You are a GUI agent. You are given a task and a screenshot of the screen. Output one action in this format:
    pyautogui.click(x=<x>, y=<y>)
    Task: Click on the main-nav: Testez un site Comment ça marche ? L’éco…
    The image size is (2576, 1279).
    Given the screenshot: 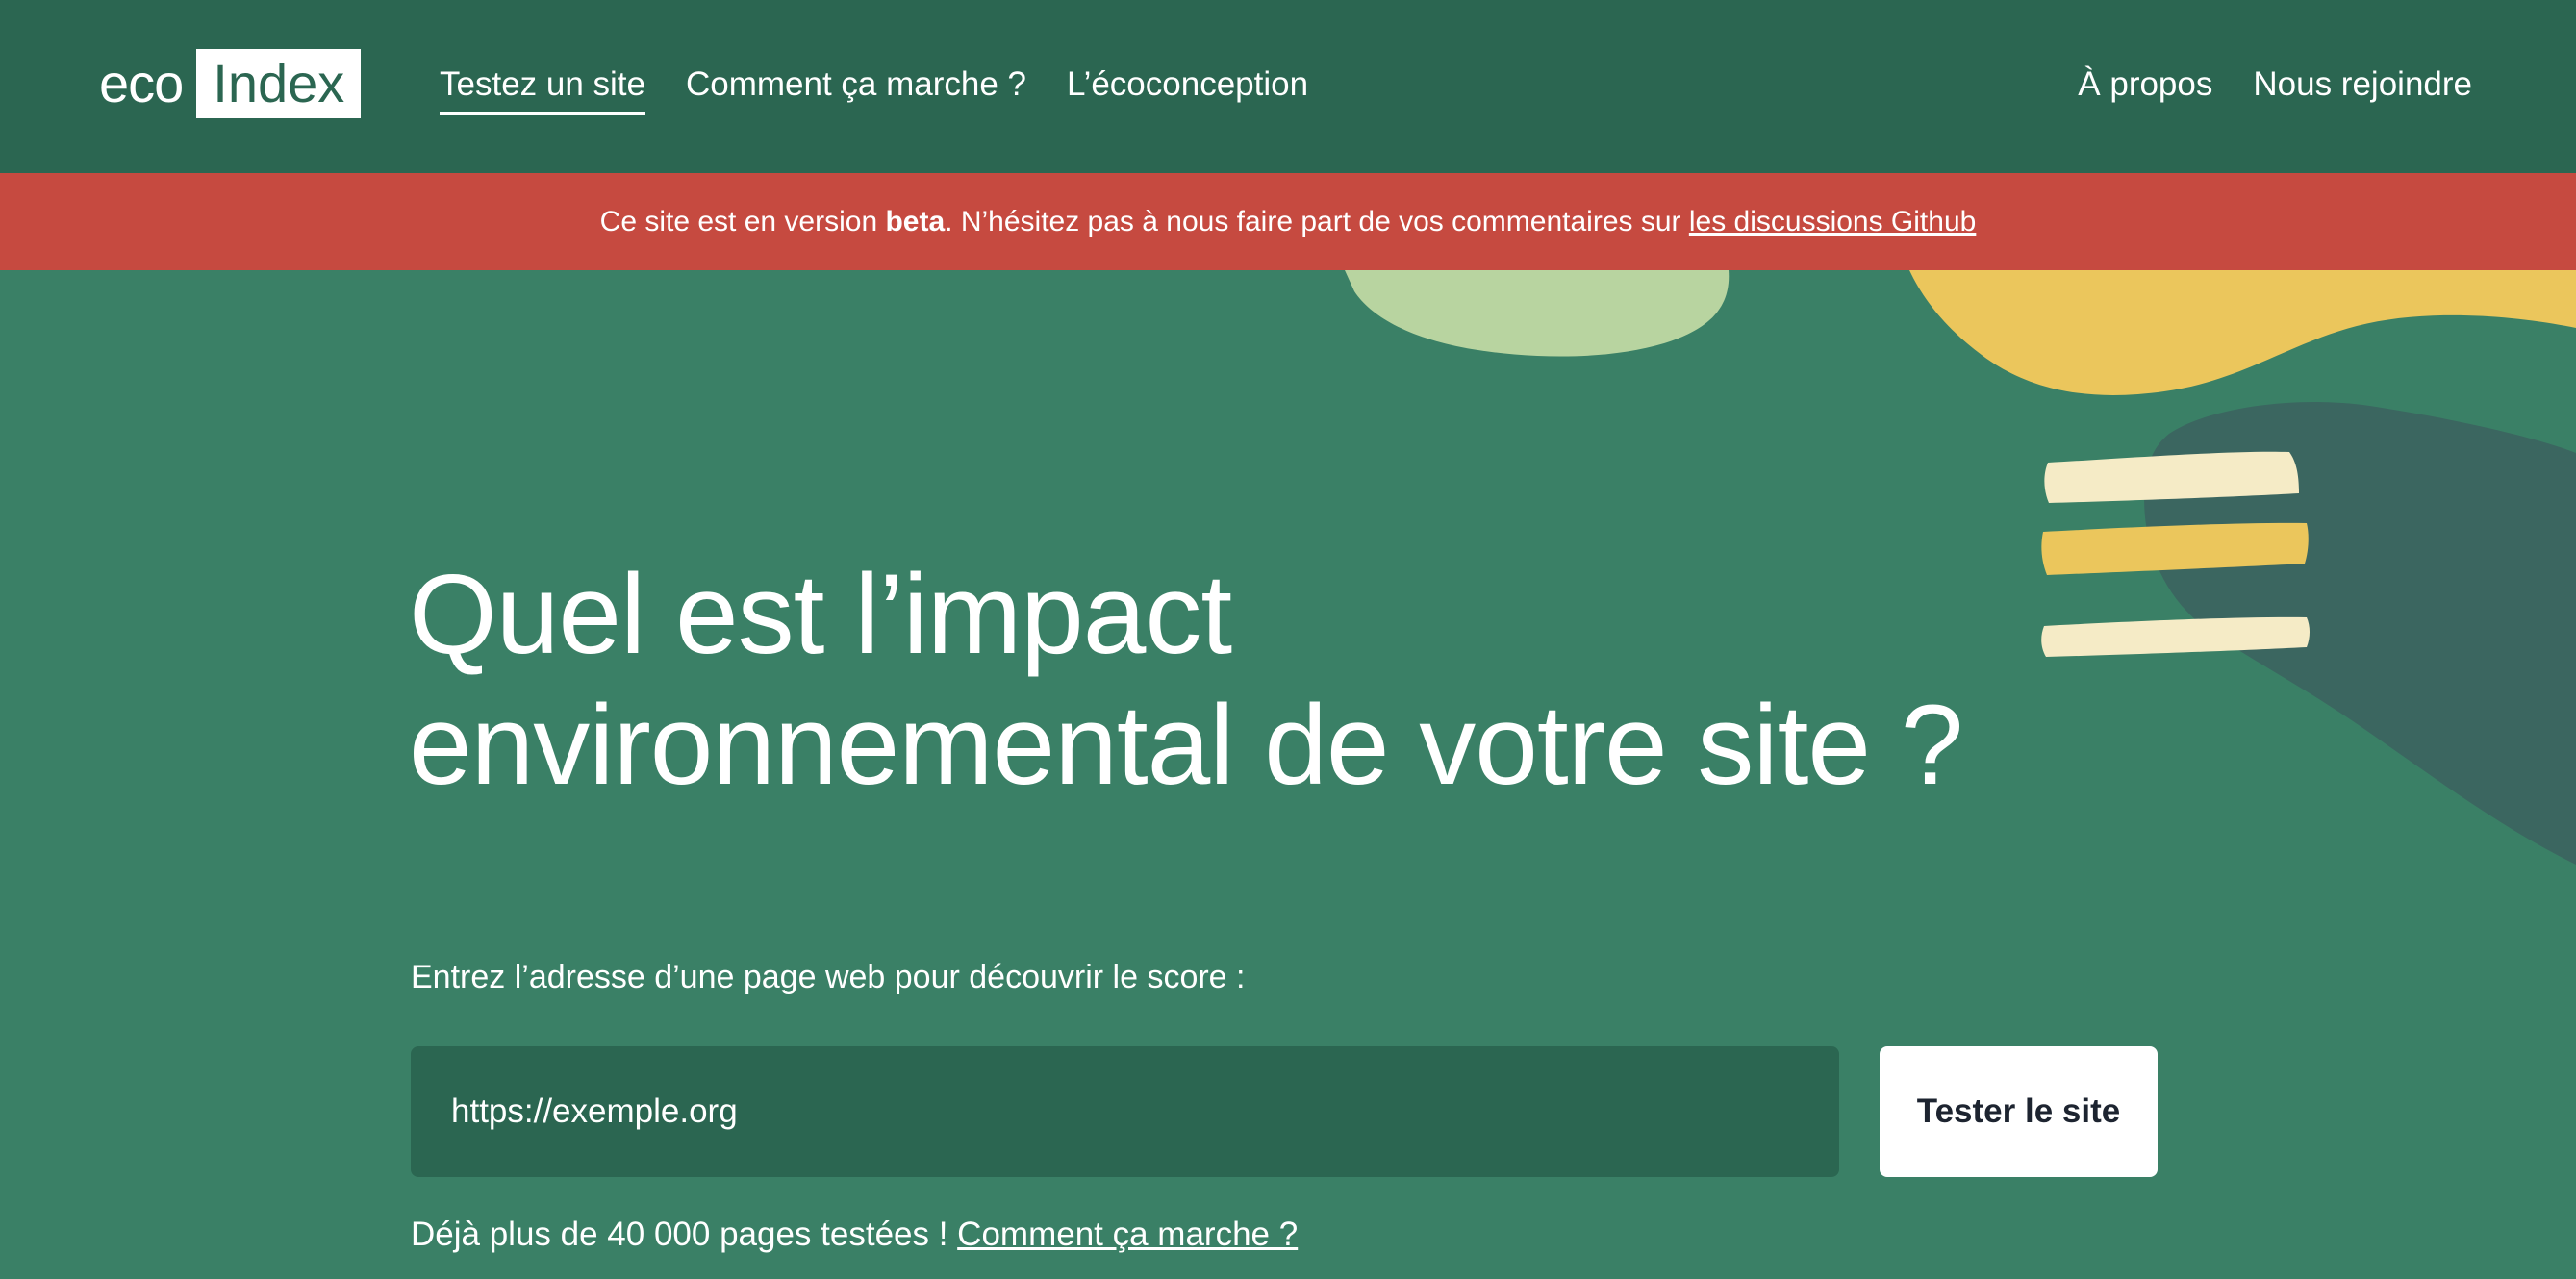 What is the action you would take?
    pyautogui.click(x=874, y=86)
    